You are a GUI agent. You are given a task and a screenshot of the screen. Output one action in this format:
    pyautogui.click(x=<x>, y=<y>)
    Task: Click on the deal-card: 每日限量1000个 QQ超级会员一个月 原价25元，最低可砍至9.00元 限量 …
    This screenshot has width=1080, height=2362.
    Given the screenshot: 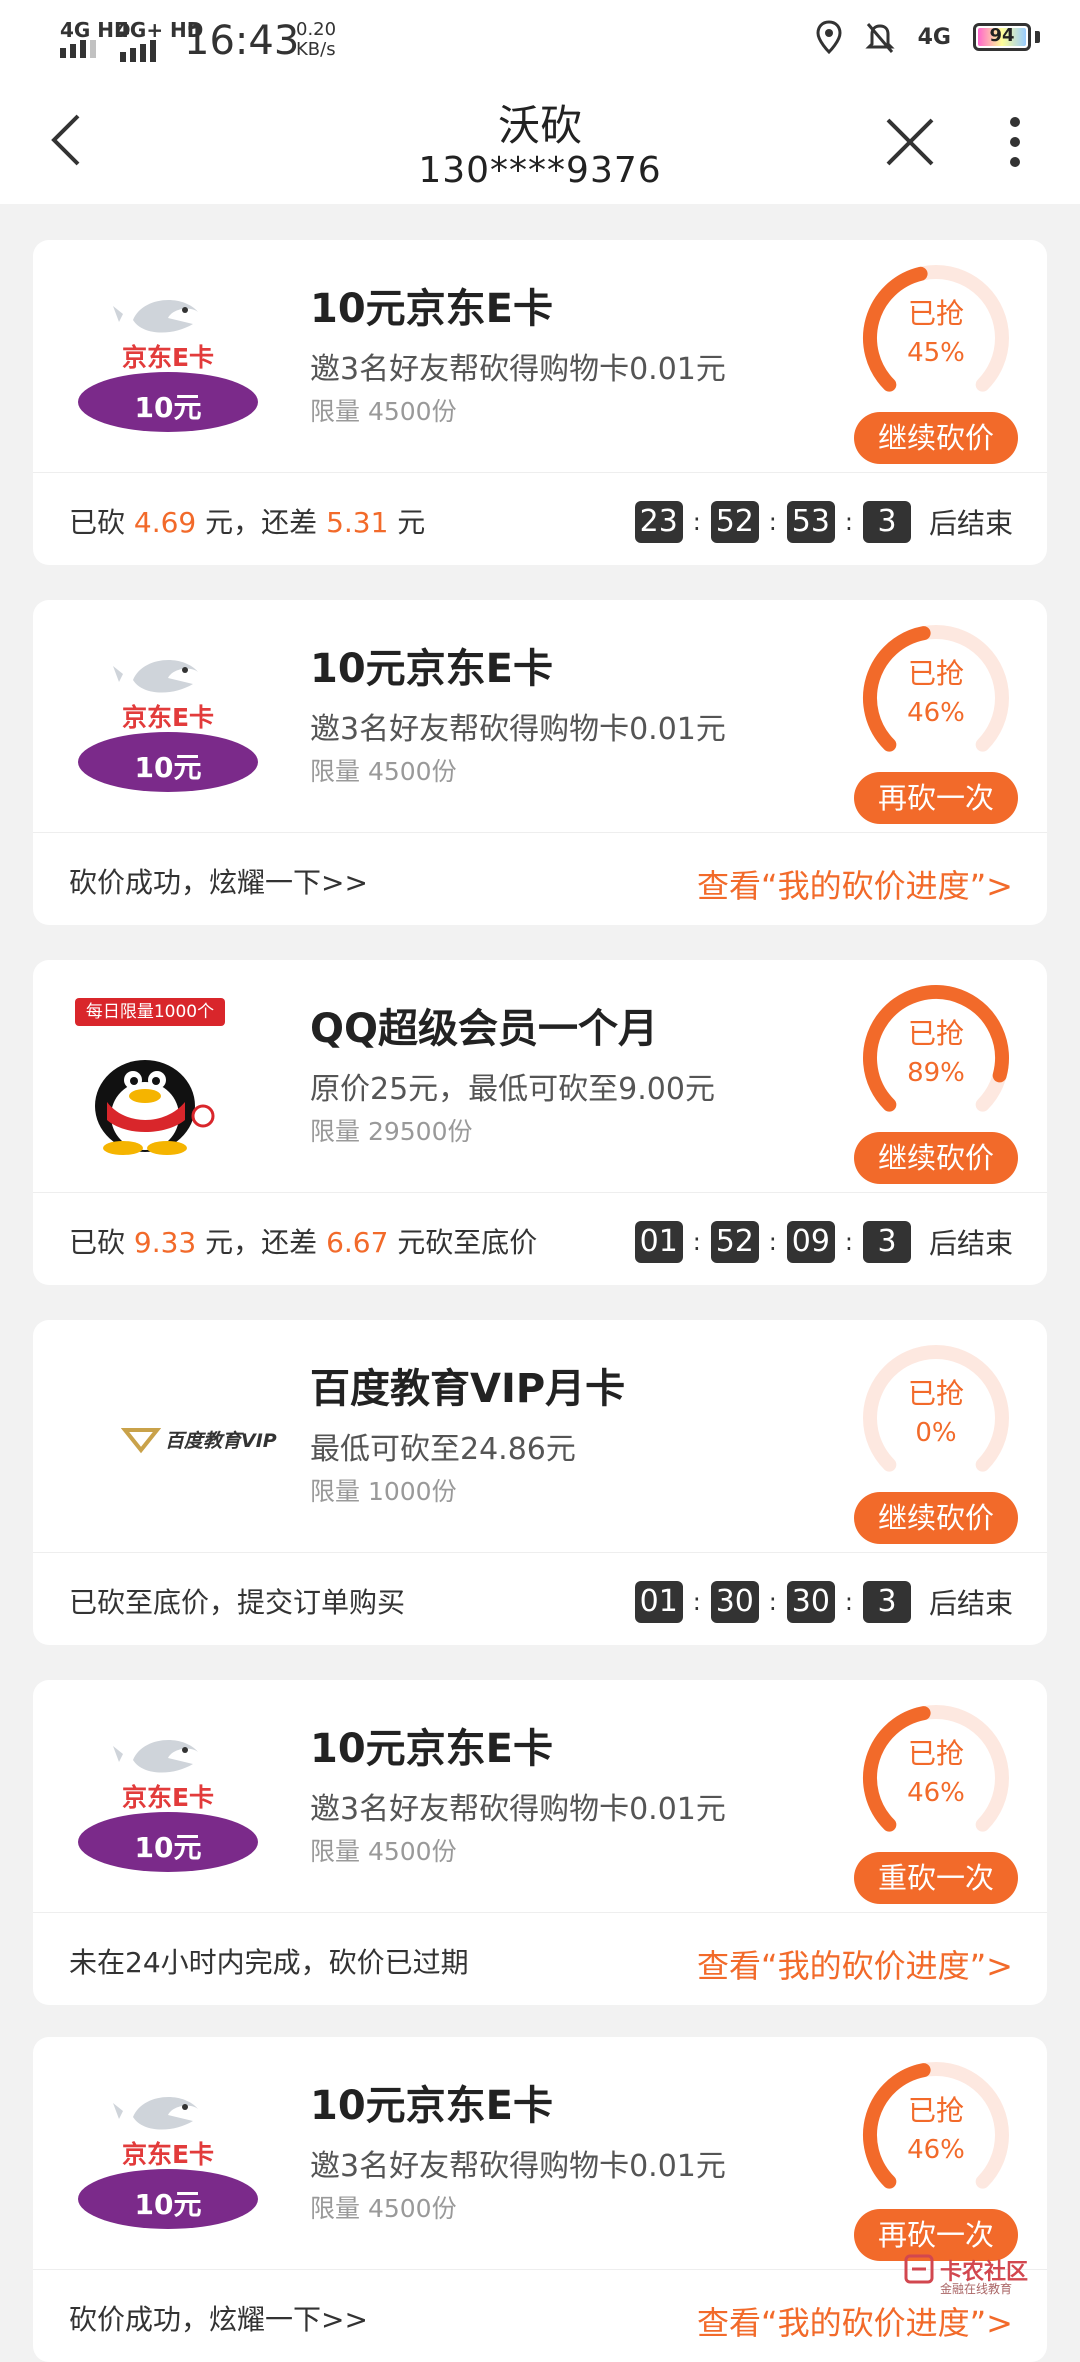 What is the action you would take?
    pyautogui.click(x=540, y=1122)
    